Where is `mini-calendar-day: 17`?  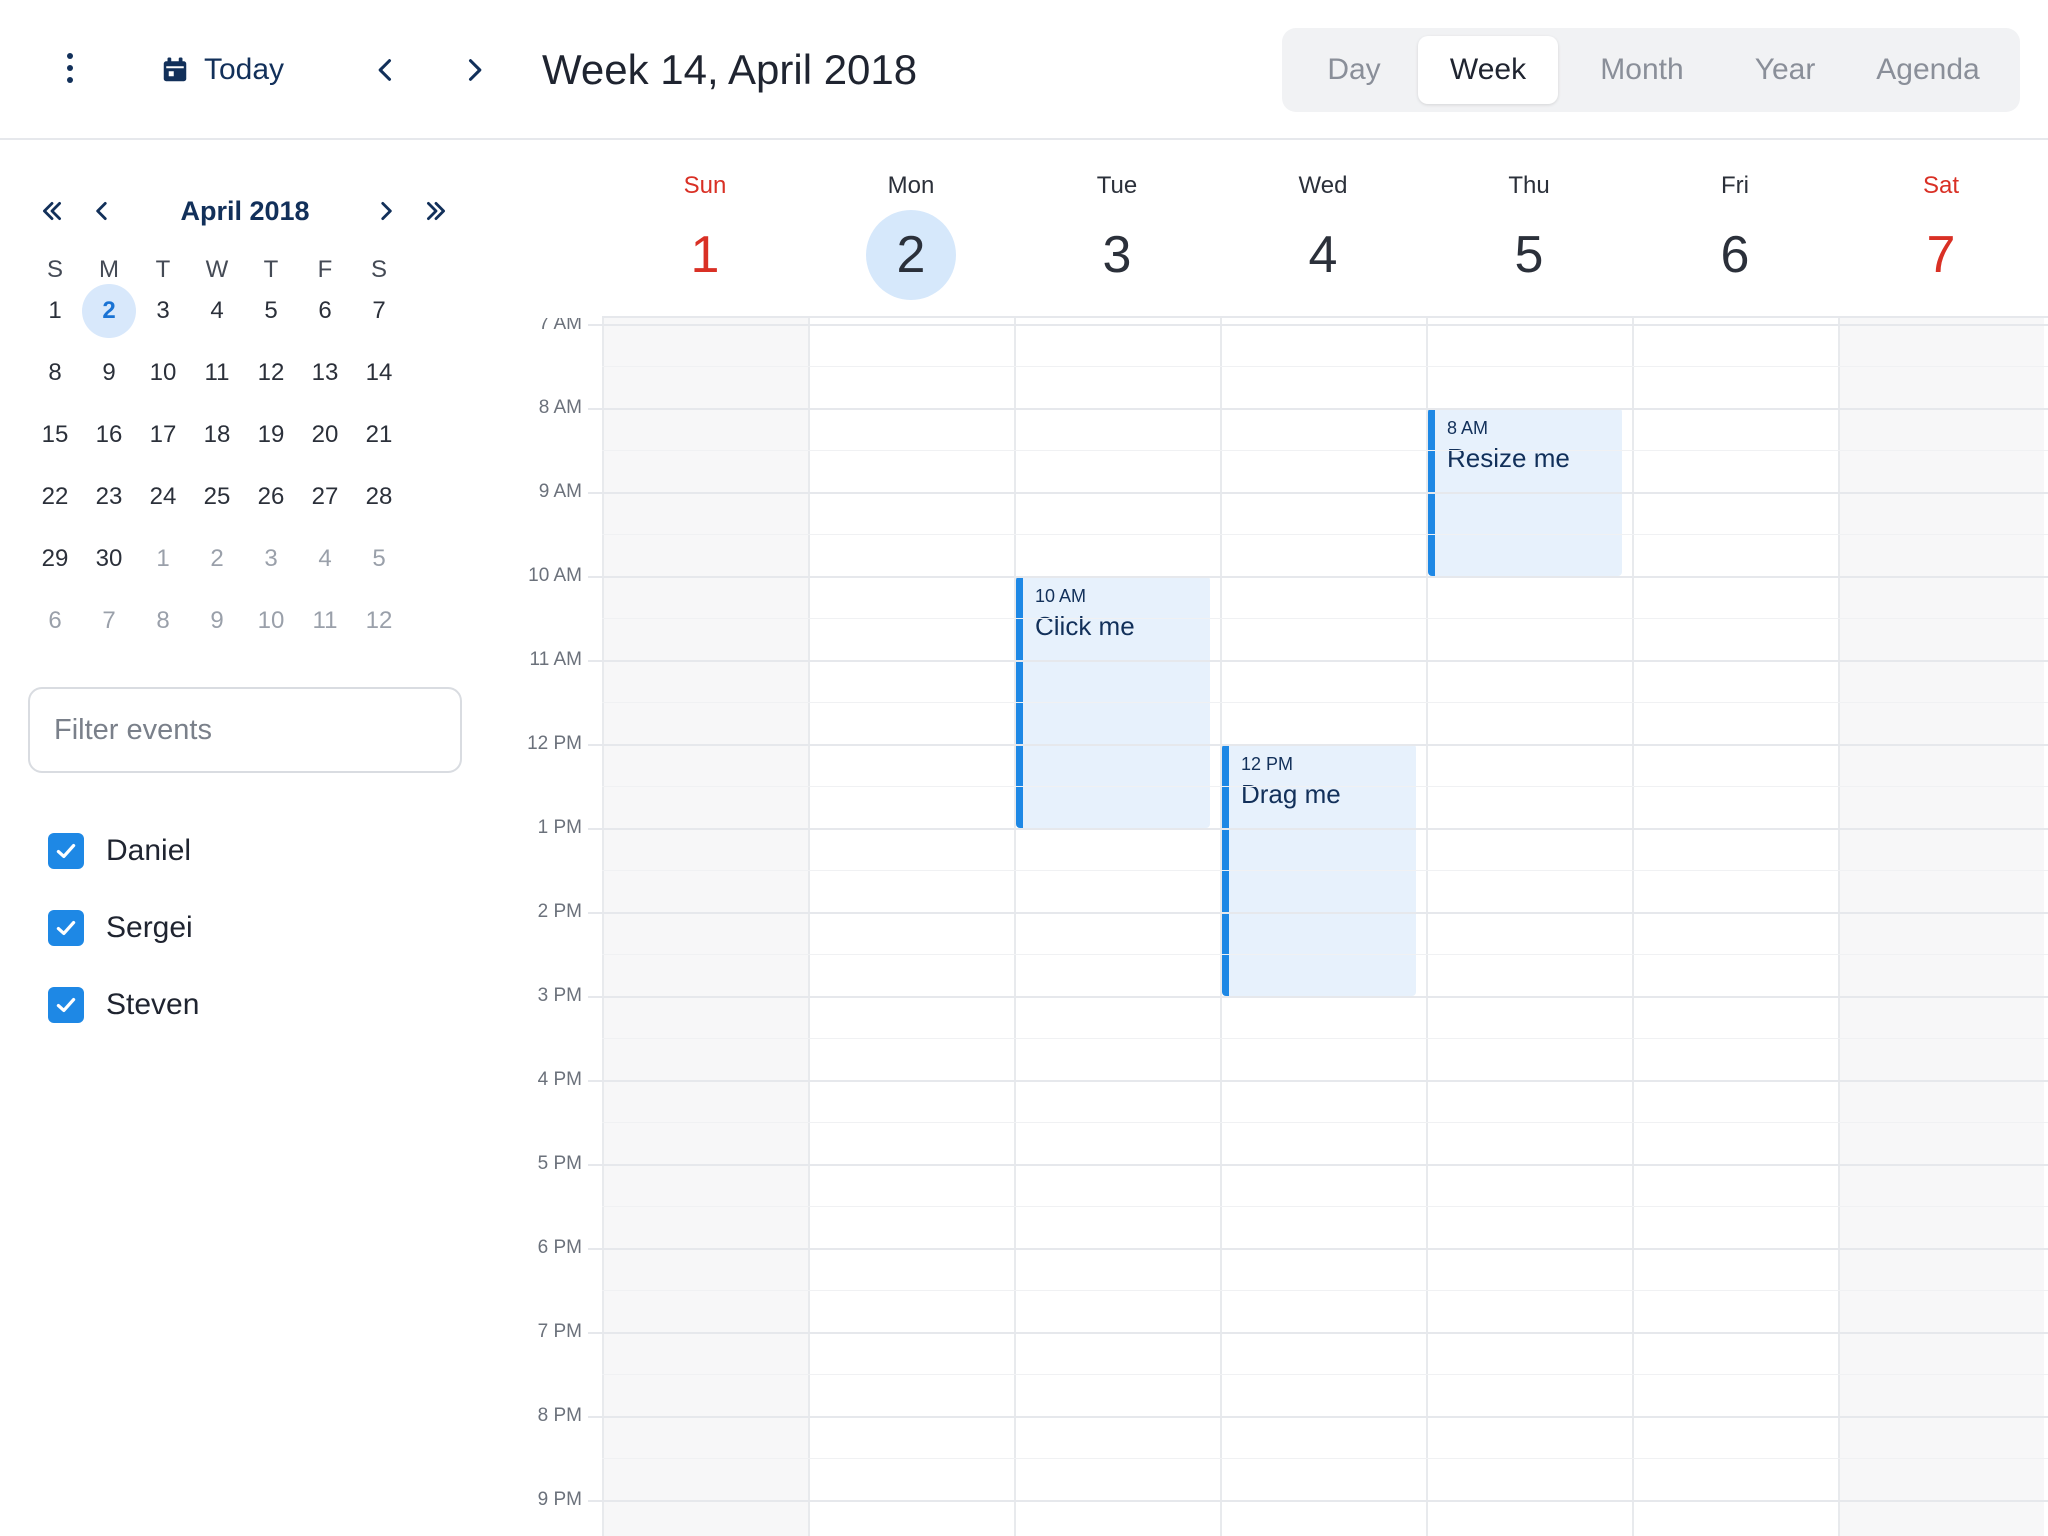 mini-calendar-day: 17 is located at coordinates (163, 445).